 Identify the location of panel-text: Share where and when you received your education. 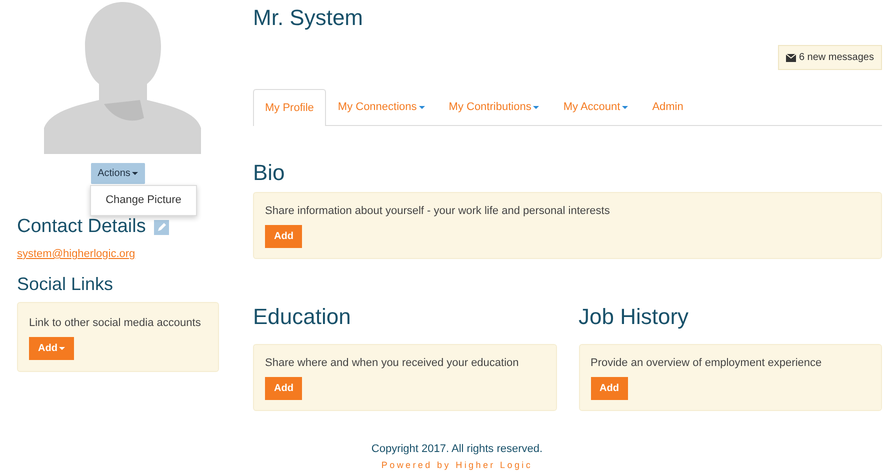
(392, 364).